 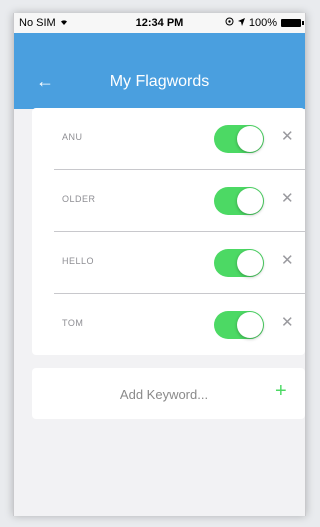 I want to click on add-keyword-box: +, so click(x=168, y=394).